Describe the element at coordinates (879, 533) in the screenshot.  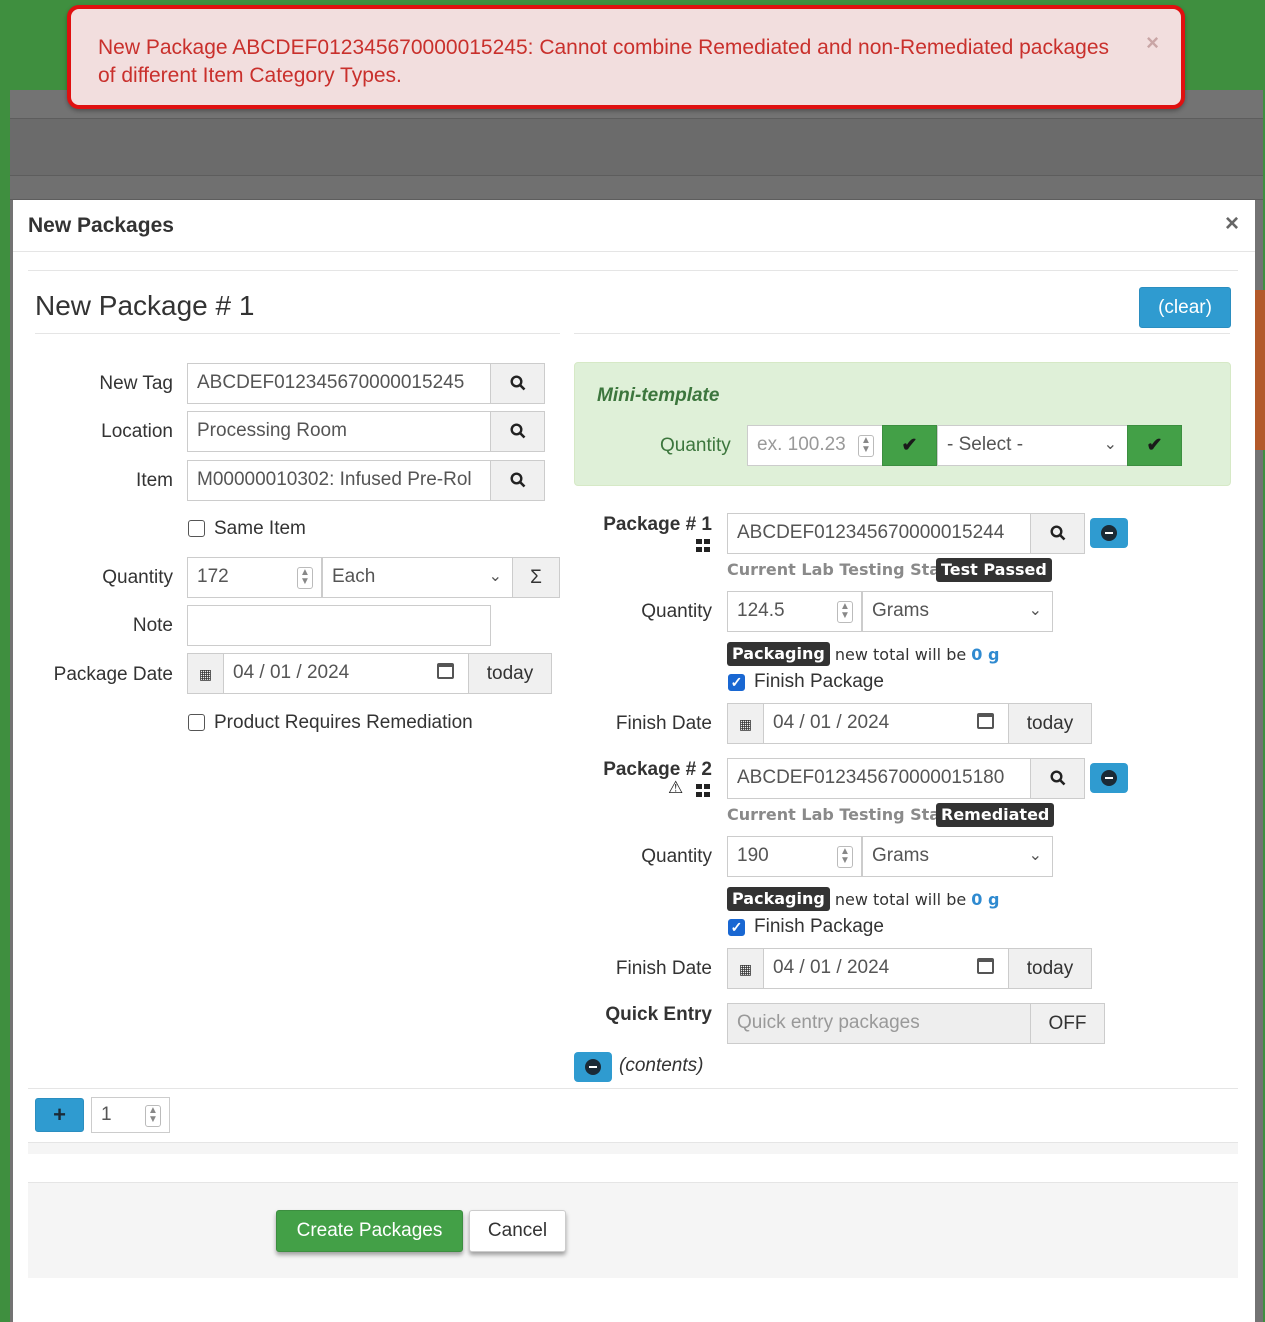
I see `source-package-1-tag-input: ABCDEF012345670000015244` at that location.